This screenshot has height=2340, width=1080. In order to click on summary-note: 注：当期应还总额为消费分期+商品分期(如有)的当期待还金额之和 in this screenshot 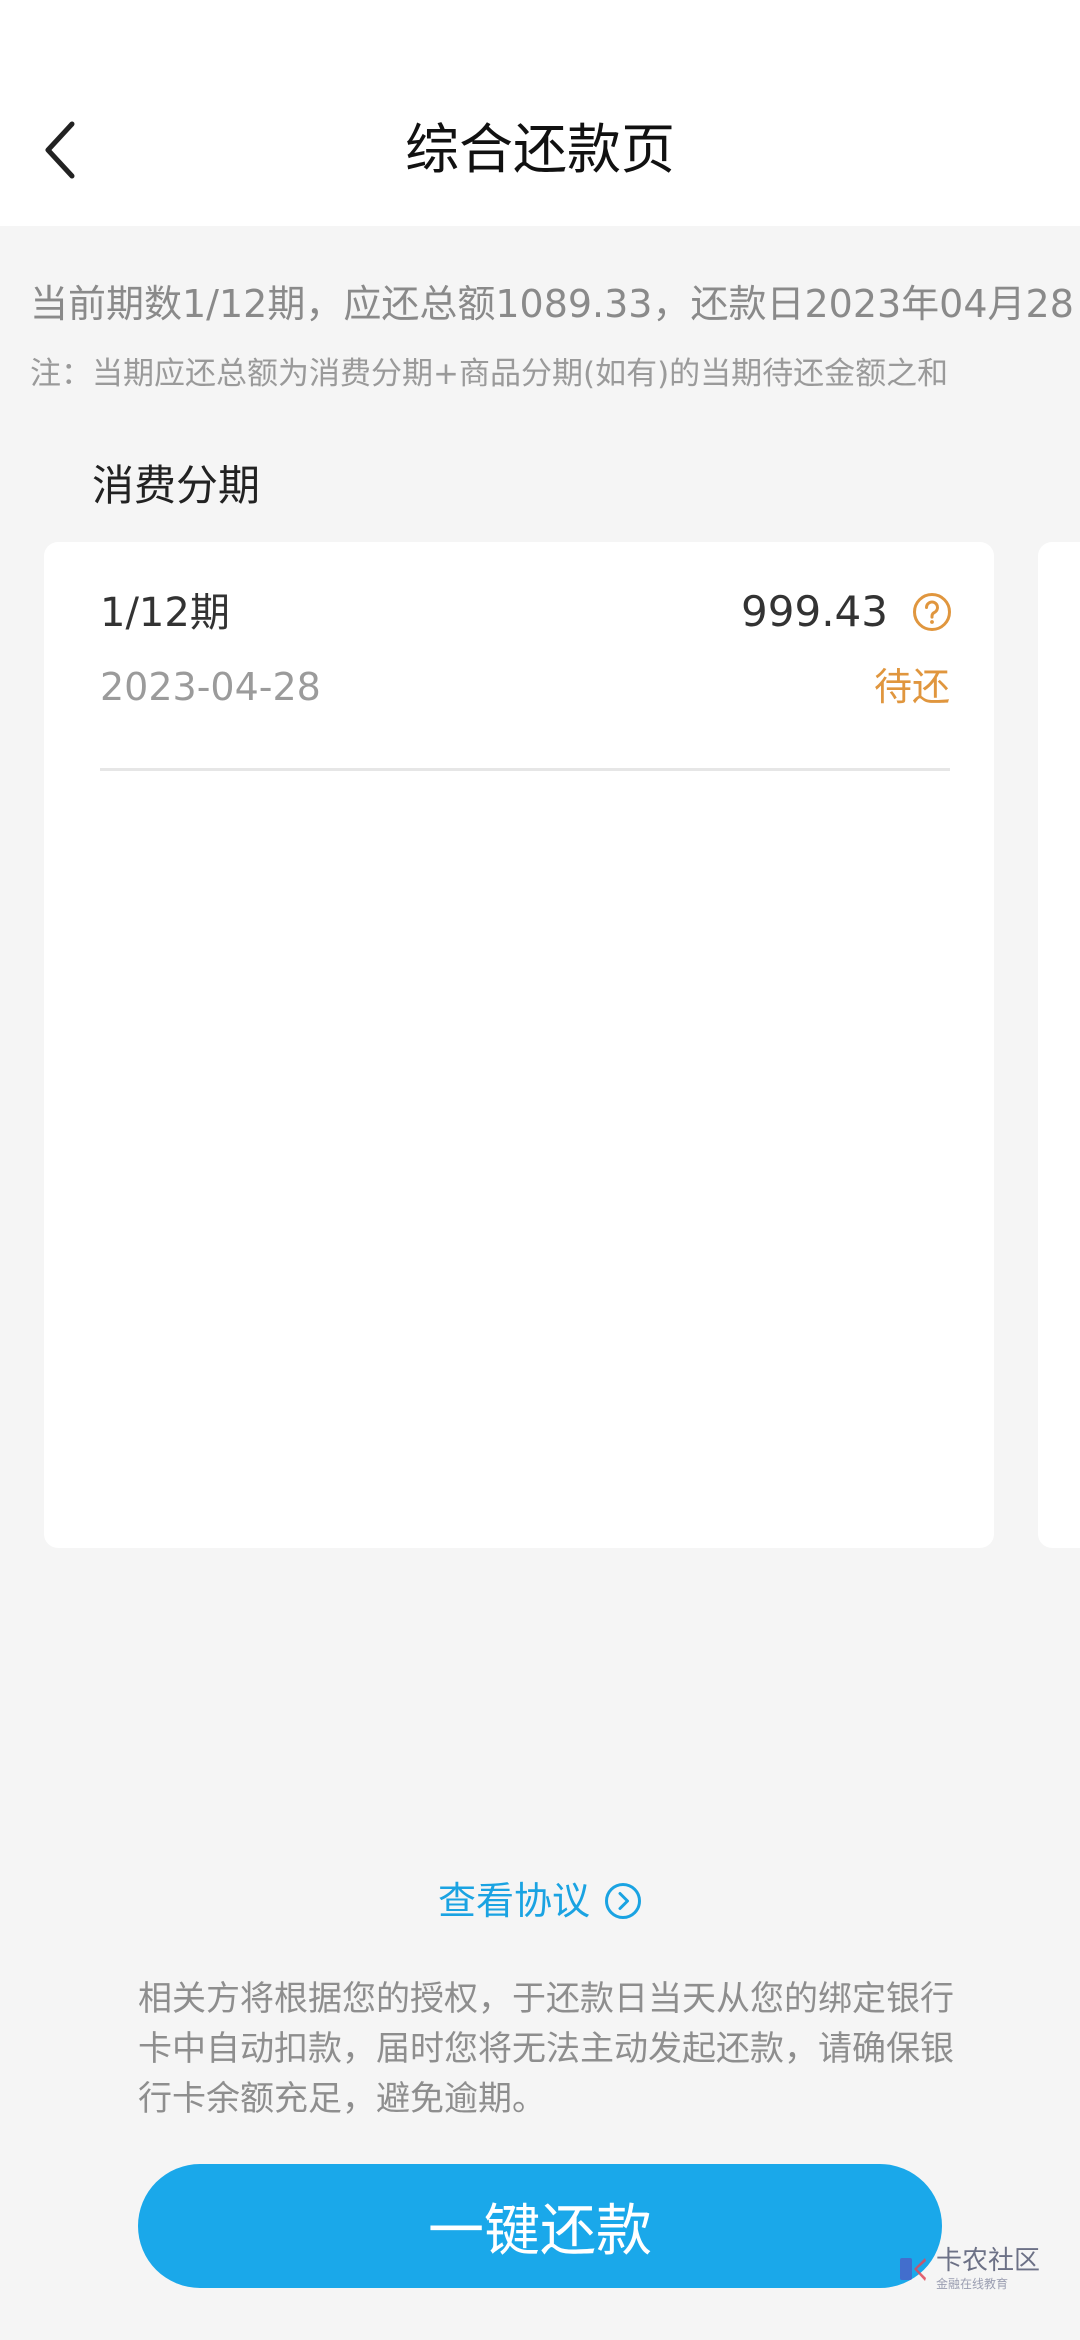, I will do `click(489, 374)`.